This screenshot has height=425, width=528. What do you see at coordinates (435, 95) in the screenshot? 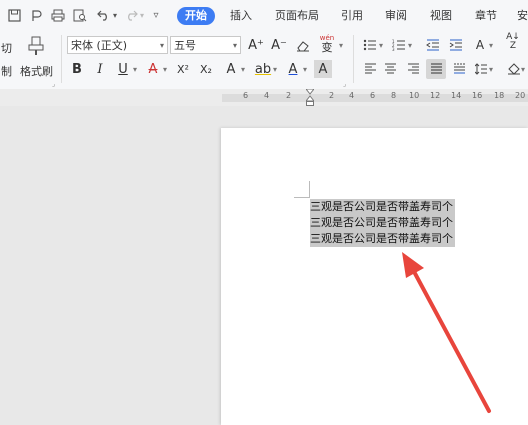
I see `ruler-tick: 12` at bounding box center [435, 95].